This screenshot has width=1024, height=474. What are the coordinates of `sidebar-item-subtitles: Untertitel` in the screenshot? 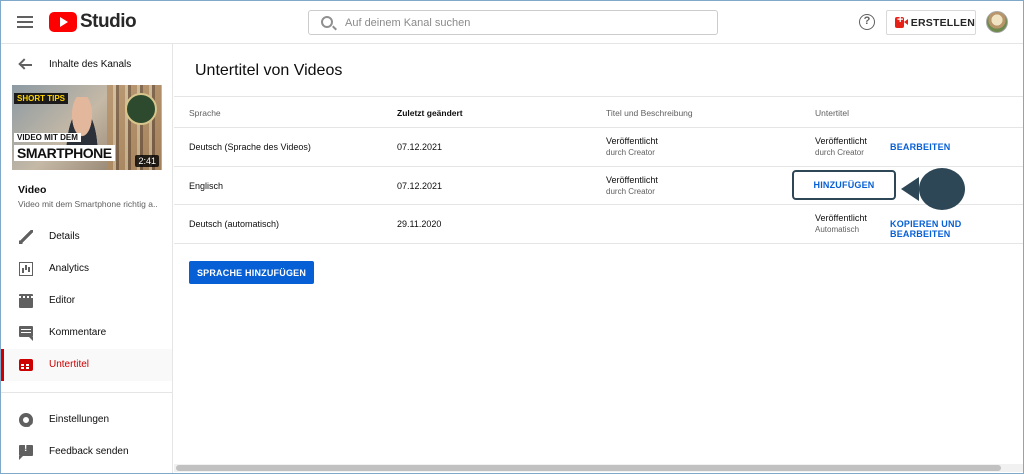 It's located at (86, 365).